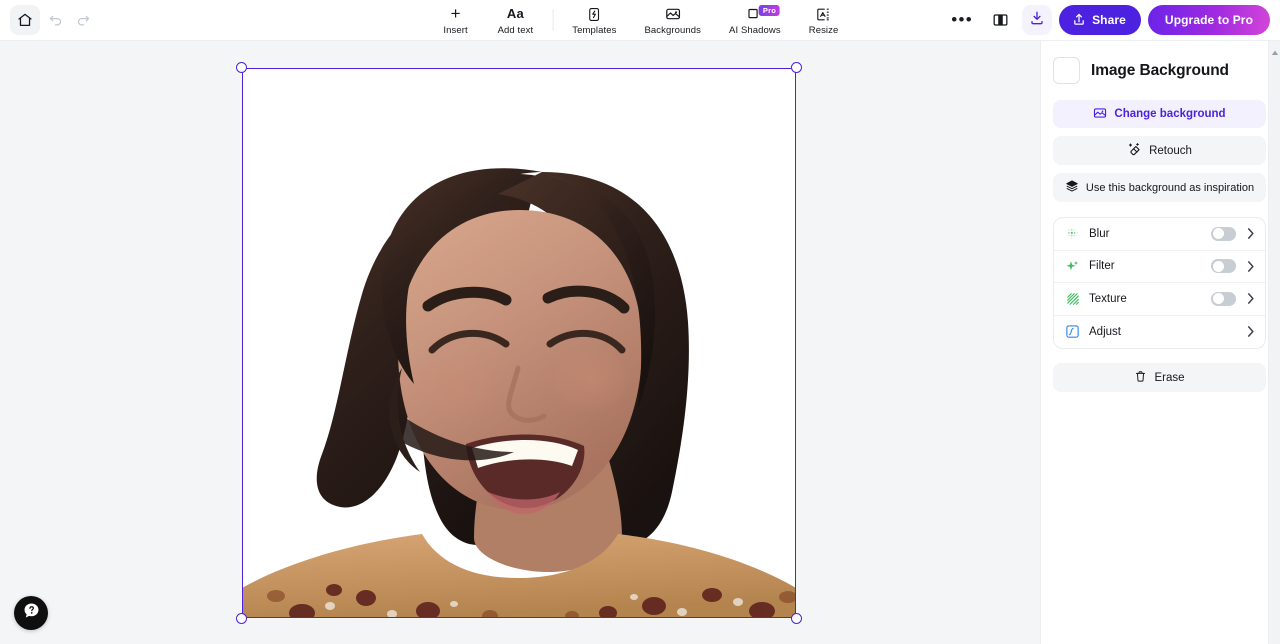  I want to click on layers-inspiration-icon, so click(1072, 187).